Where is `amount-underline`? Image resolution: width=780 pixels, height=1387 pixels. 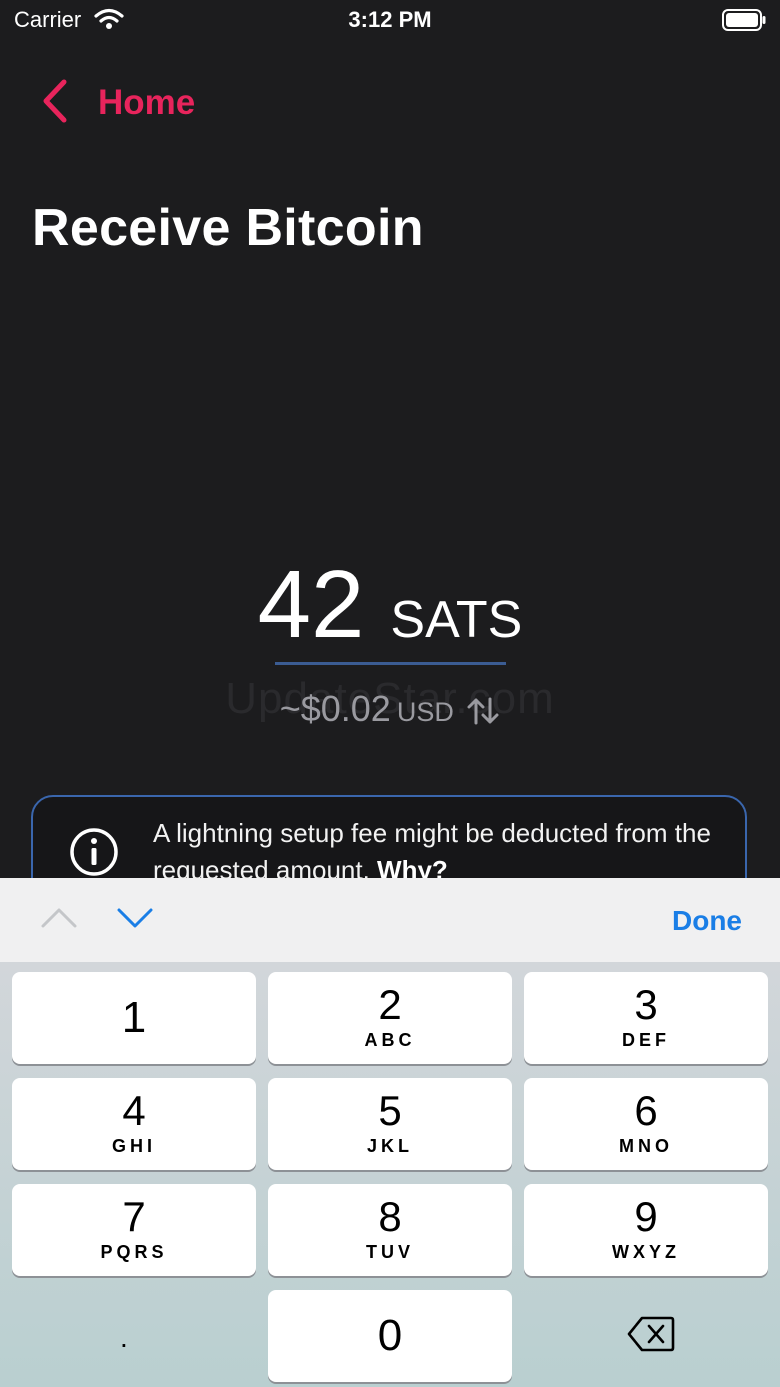
amount-underline is located at coordinates (390, 663).